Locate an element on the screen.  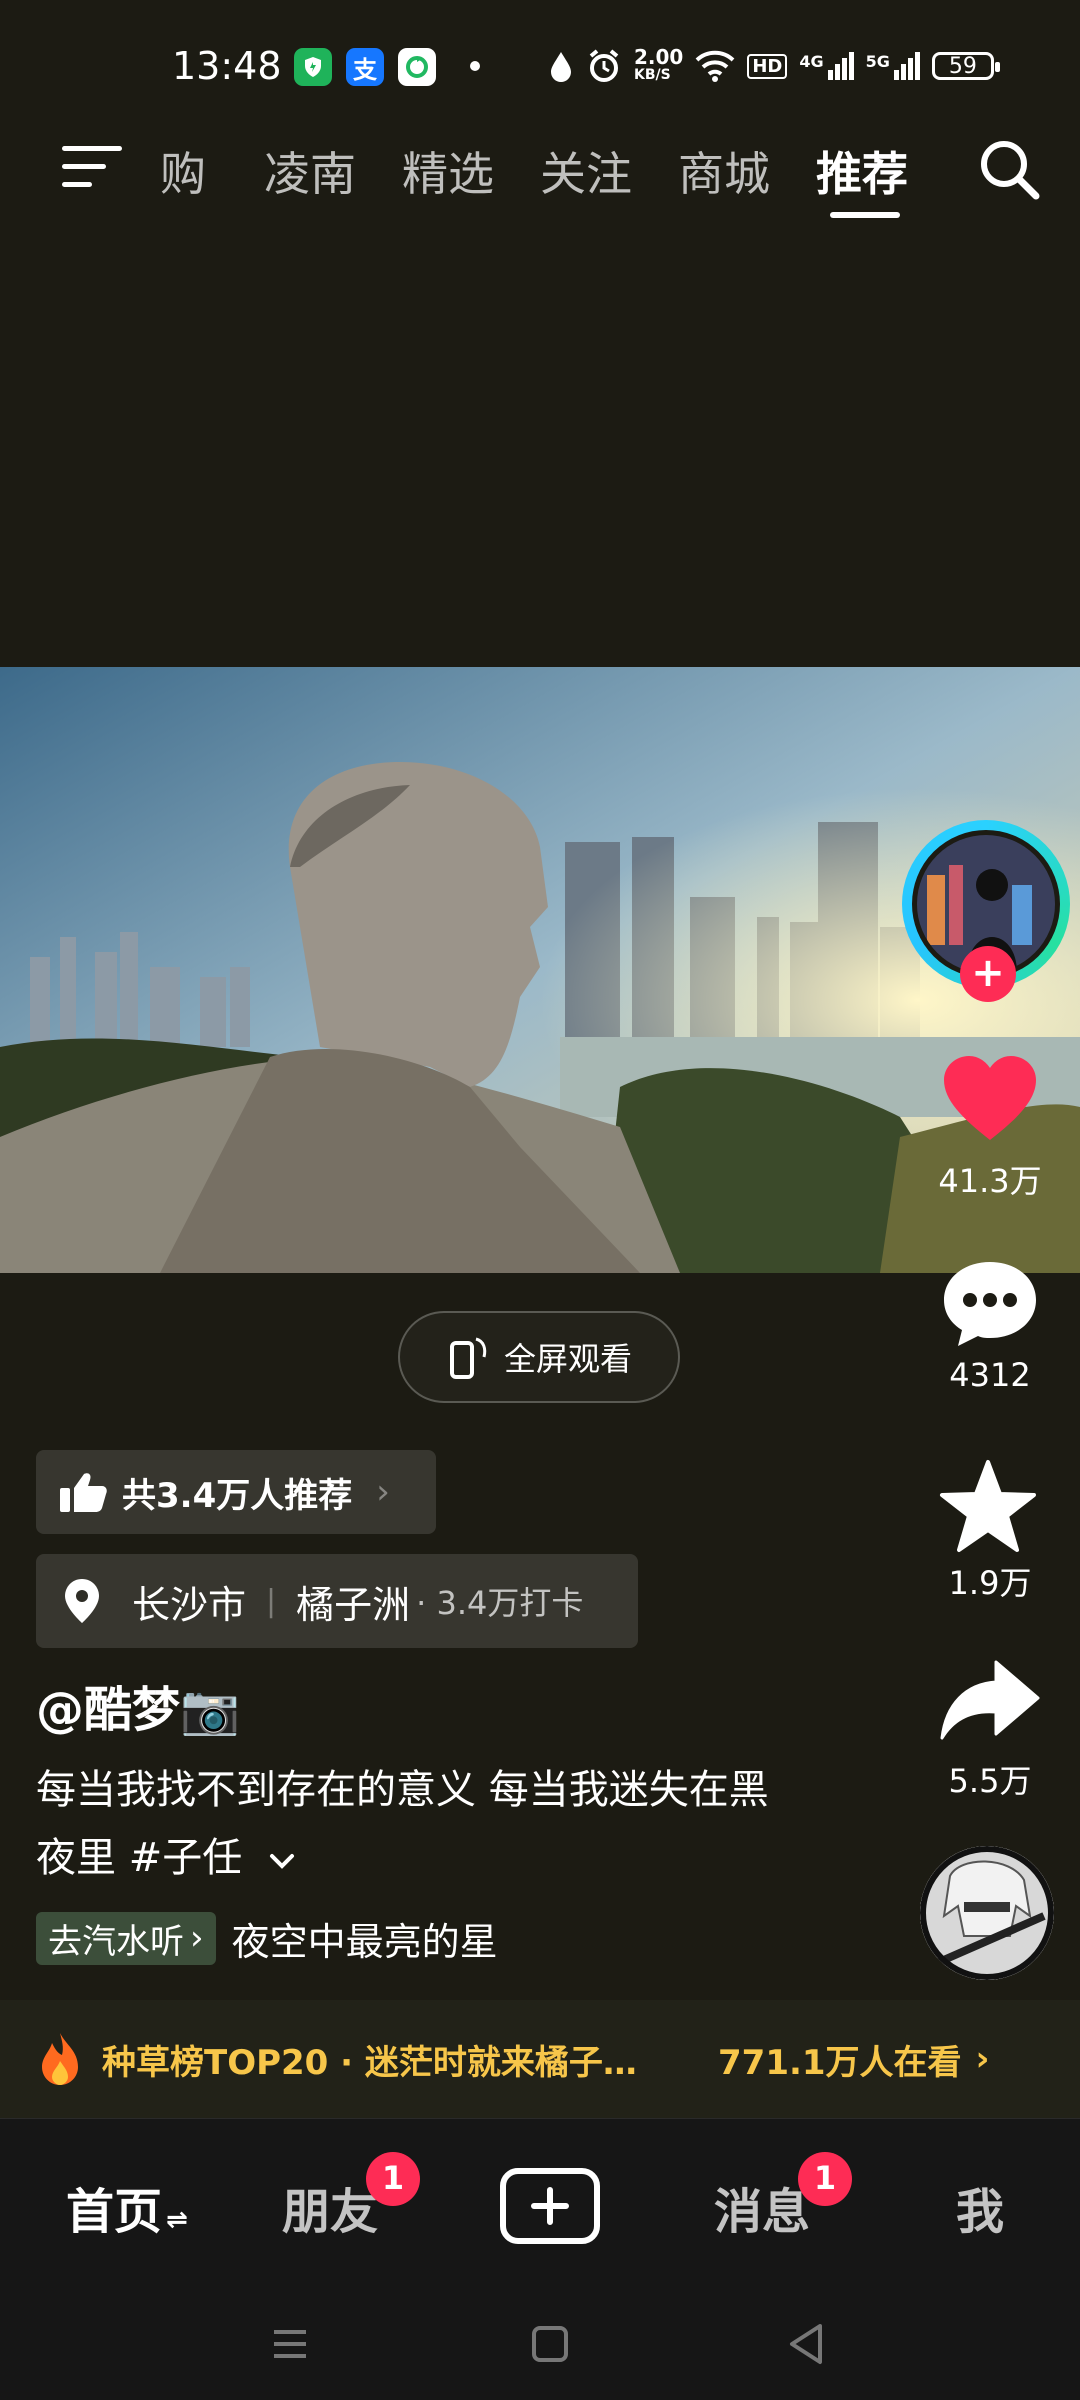
listen-on-qishui-tag: 去汽水听 › is located at coordinates (126, 1938).